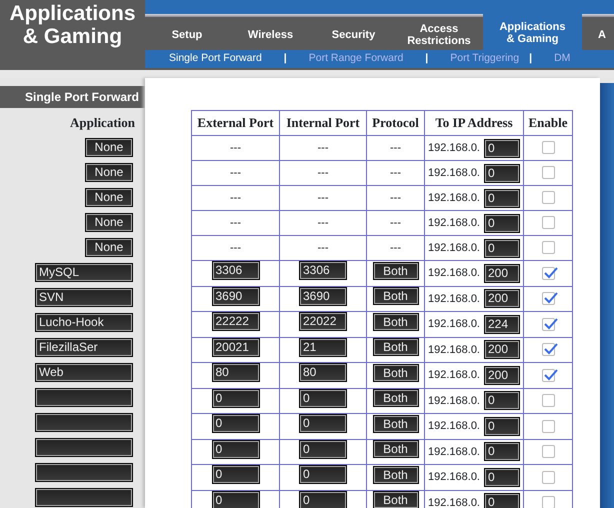 The image size is (614, 508). Describe the element at coordinates (353, 33) in the screenshot. I see `nav-tab: Security` at that location.